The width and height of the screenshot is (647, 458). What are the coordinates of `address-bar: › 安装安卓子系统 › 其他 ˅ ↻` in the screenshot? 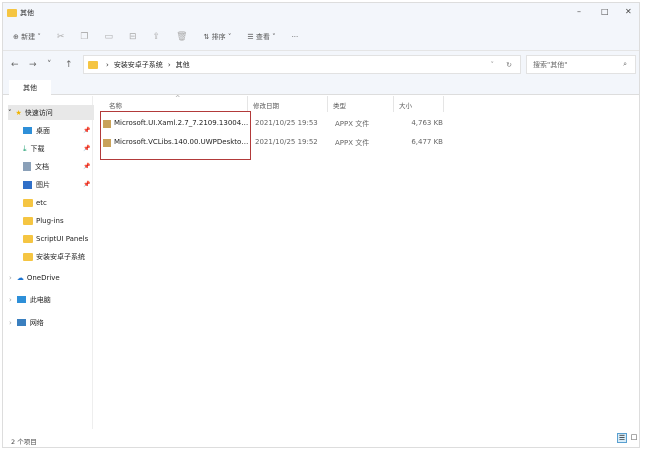 It's located at (302, 64).